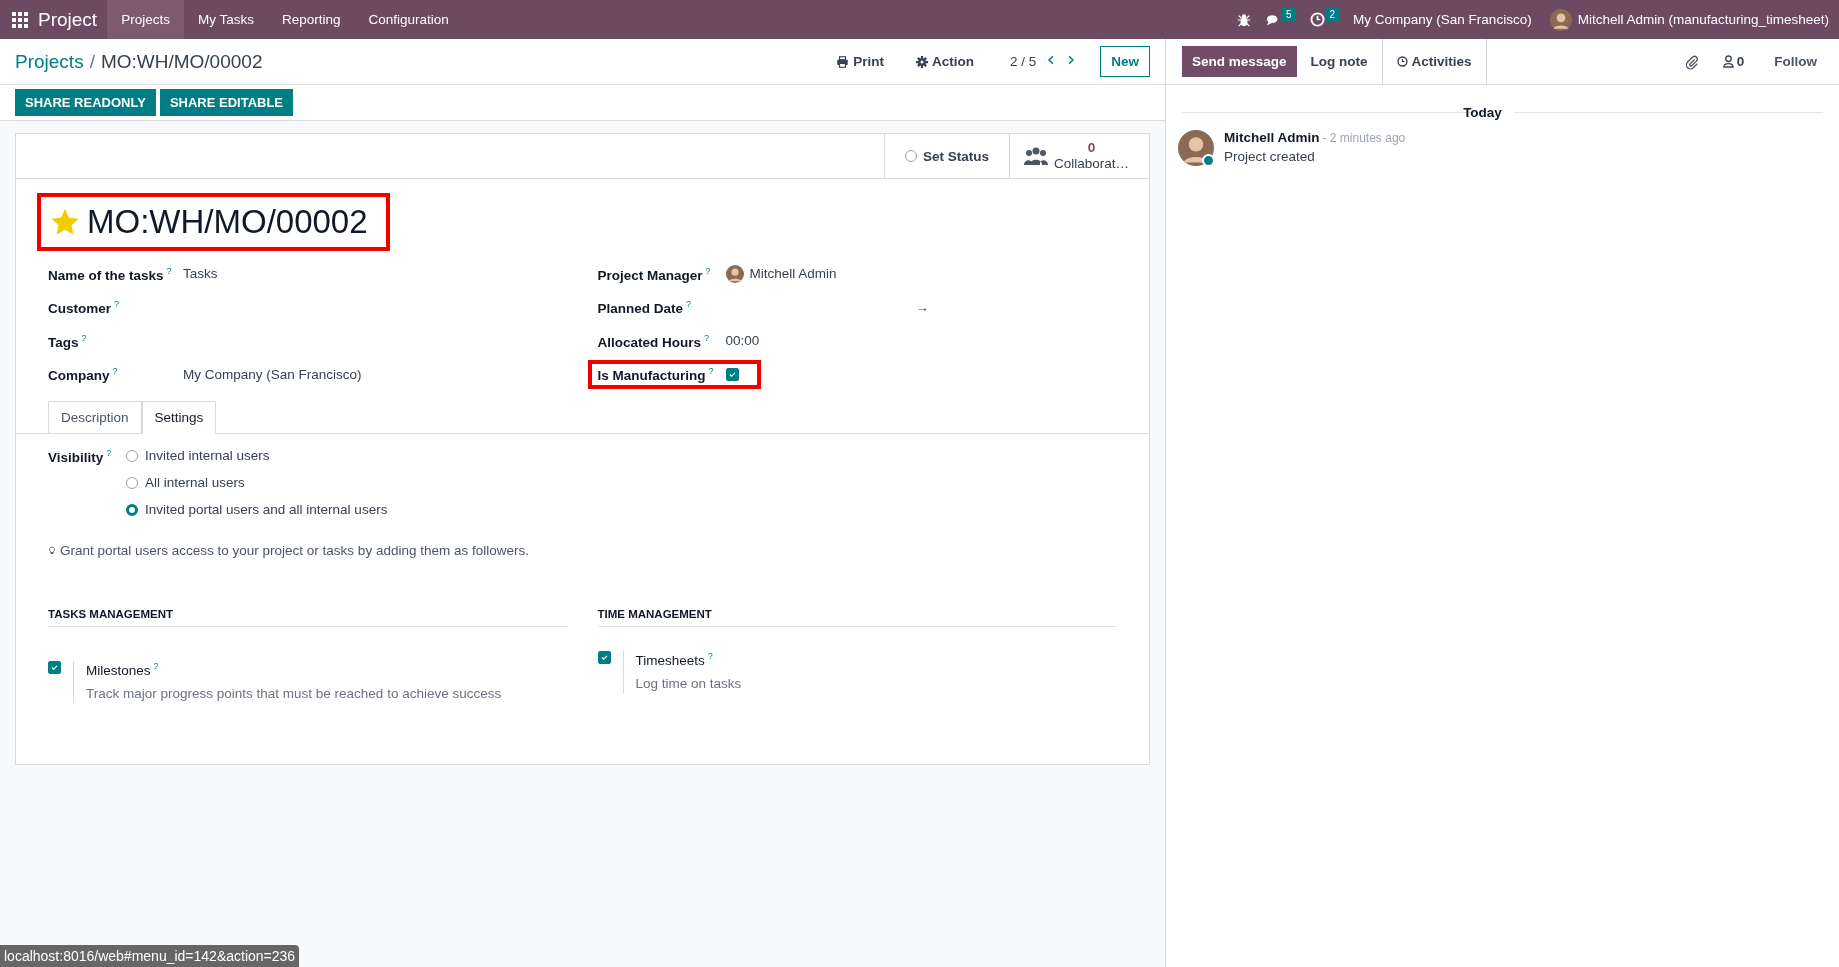  I want to click on menu-item: Configuration, so click(408, 19).